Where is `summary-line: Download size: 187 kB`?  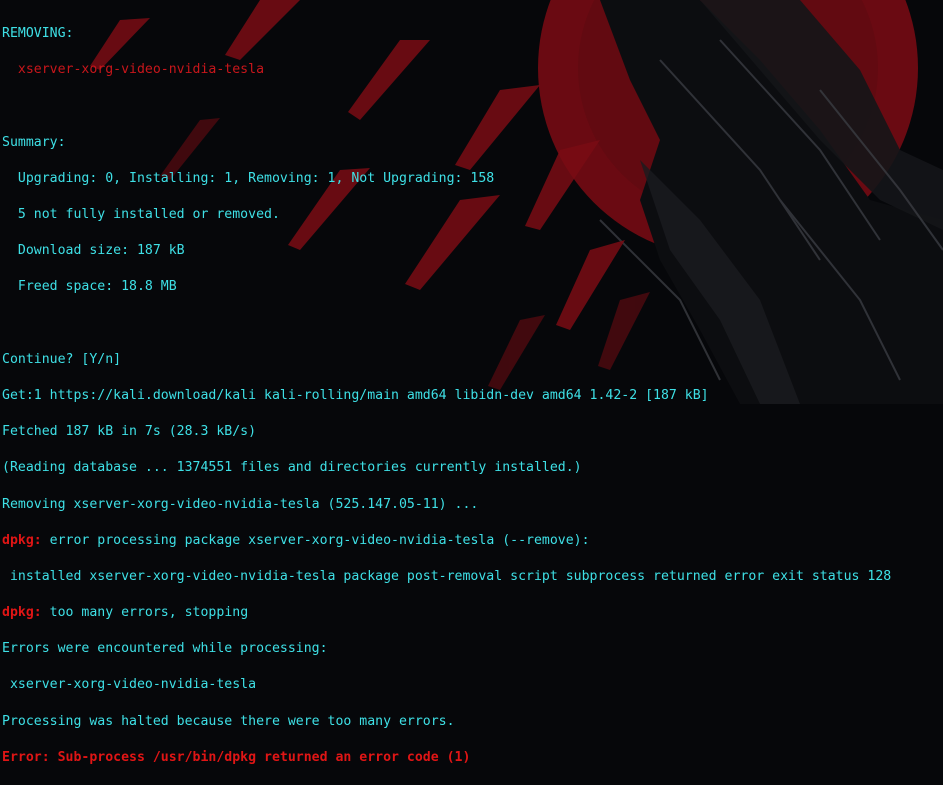 summary-line: Download size: 187 kB is located at coordinates (93, 251).